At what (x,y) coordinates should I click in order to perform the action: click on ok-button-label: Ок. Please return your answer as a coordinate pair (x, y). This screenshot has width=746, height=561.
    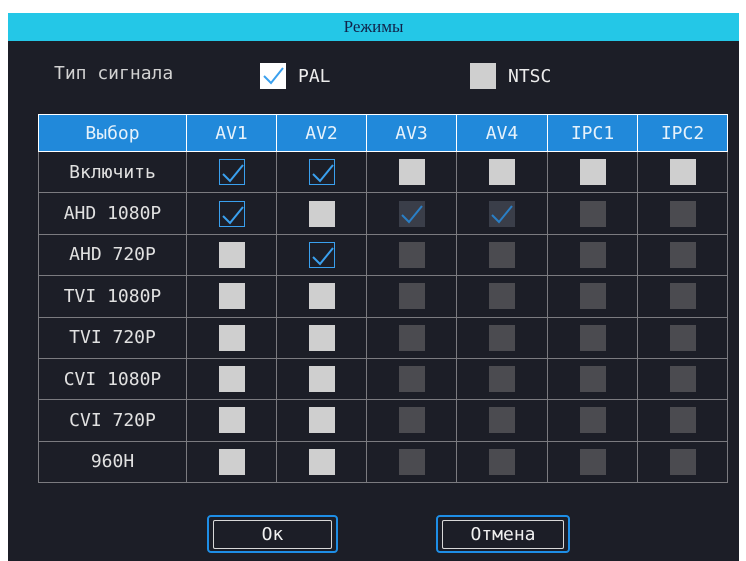
    Looking at the image, I should click on (272, 534).